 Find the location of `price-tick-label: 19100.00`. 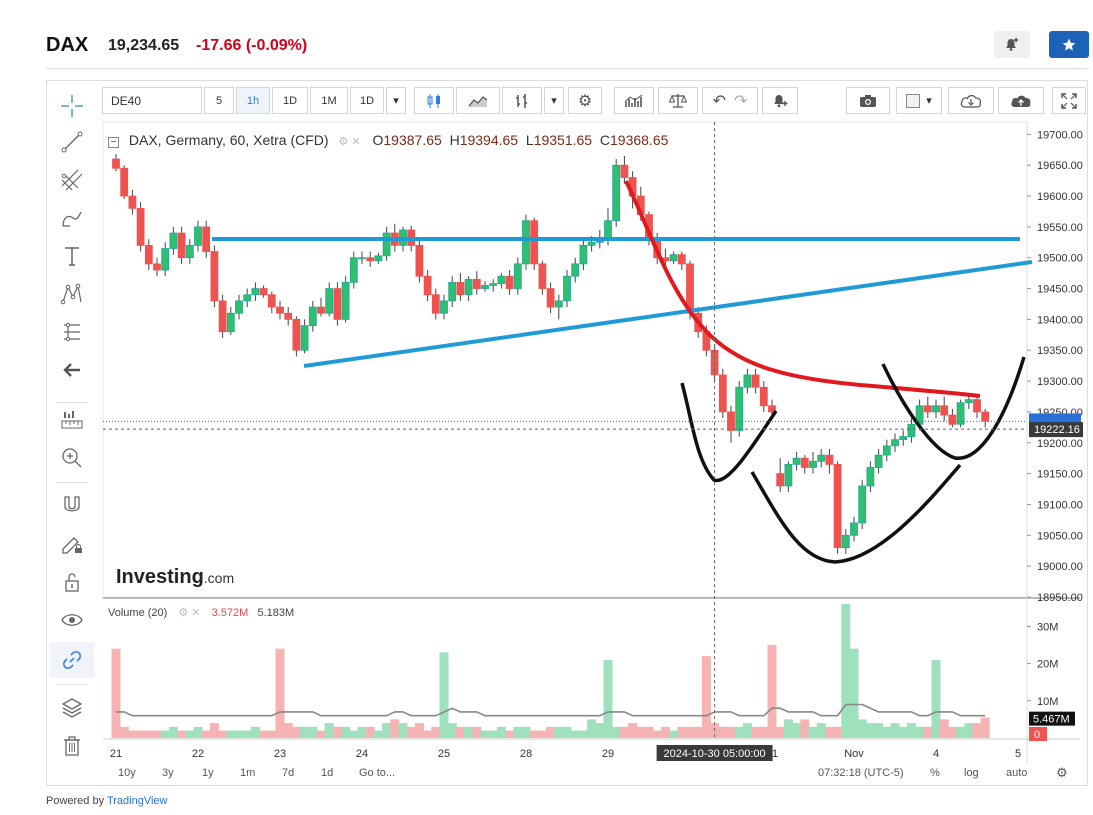

price-tick-label: 19100.00 is located at coordinates (1060, 505).